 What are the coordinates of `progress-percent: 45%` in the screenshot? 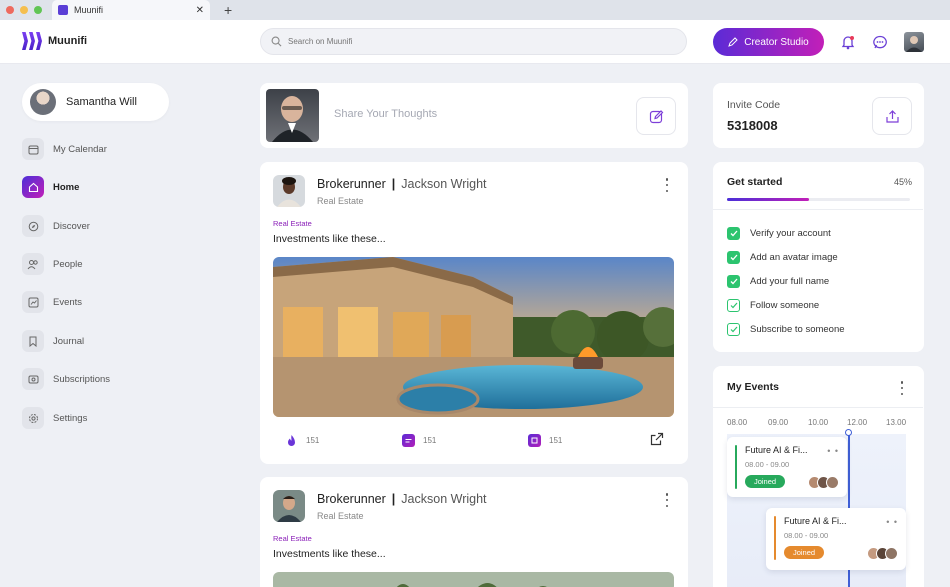 It's located at (902, 182).